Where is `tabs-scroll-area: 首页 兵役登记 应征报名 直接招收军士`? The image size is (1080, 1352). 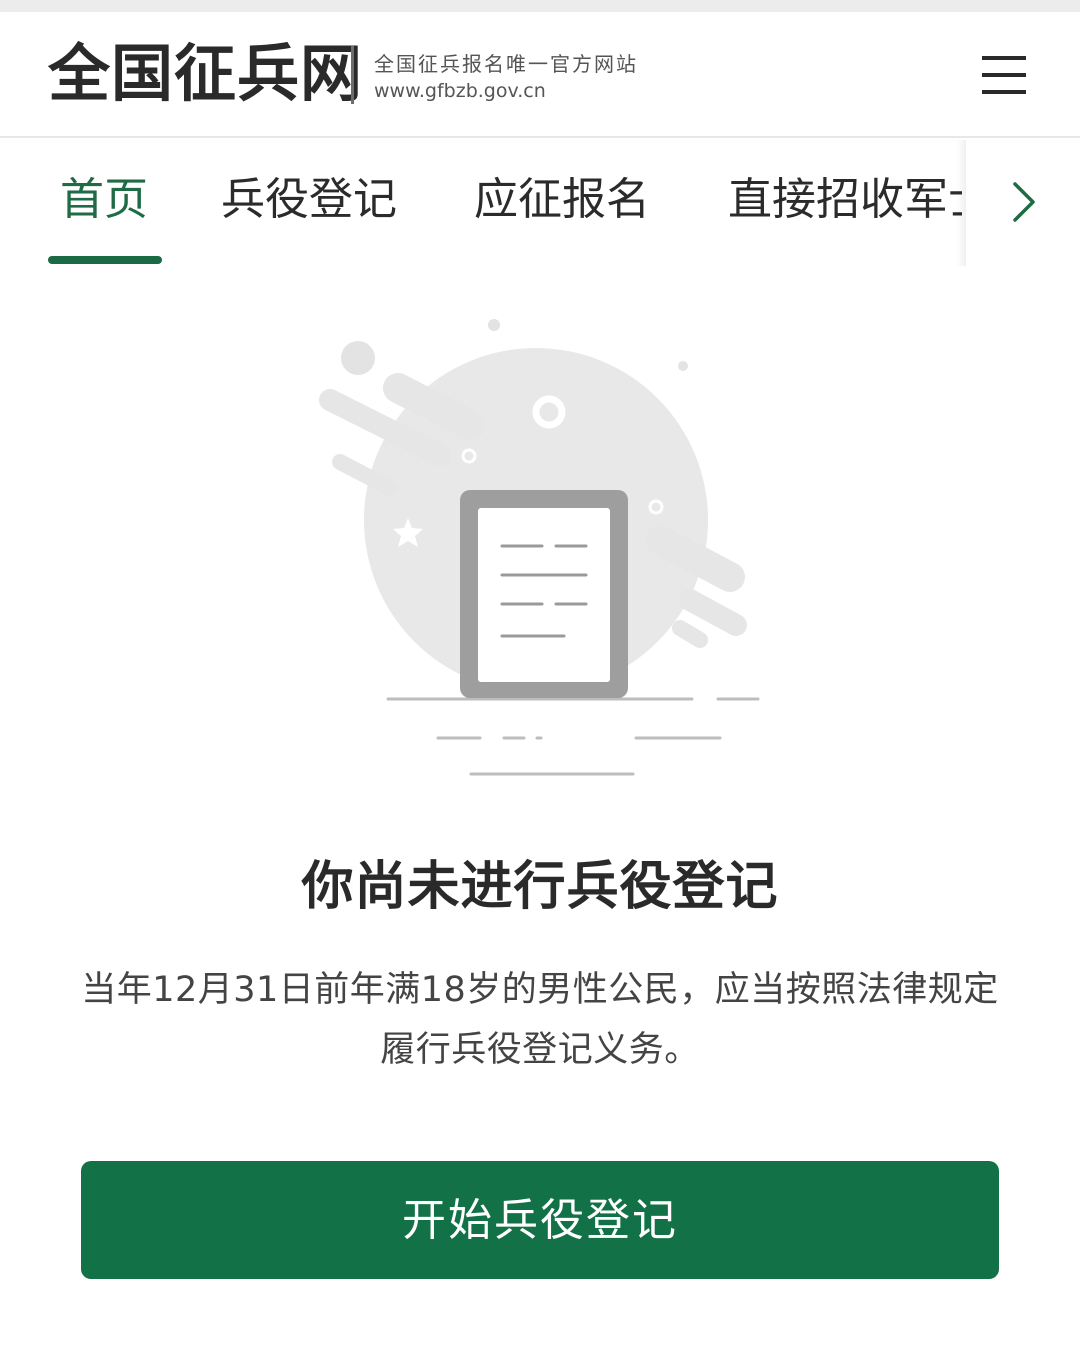 tabs-scroll-area: 首页 兵役登记 应征报名 直接招收军士 is located at coordinates (481, 205).